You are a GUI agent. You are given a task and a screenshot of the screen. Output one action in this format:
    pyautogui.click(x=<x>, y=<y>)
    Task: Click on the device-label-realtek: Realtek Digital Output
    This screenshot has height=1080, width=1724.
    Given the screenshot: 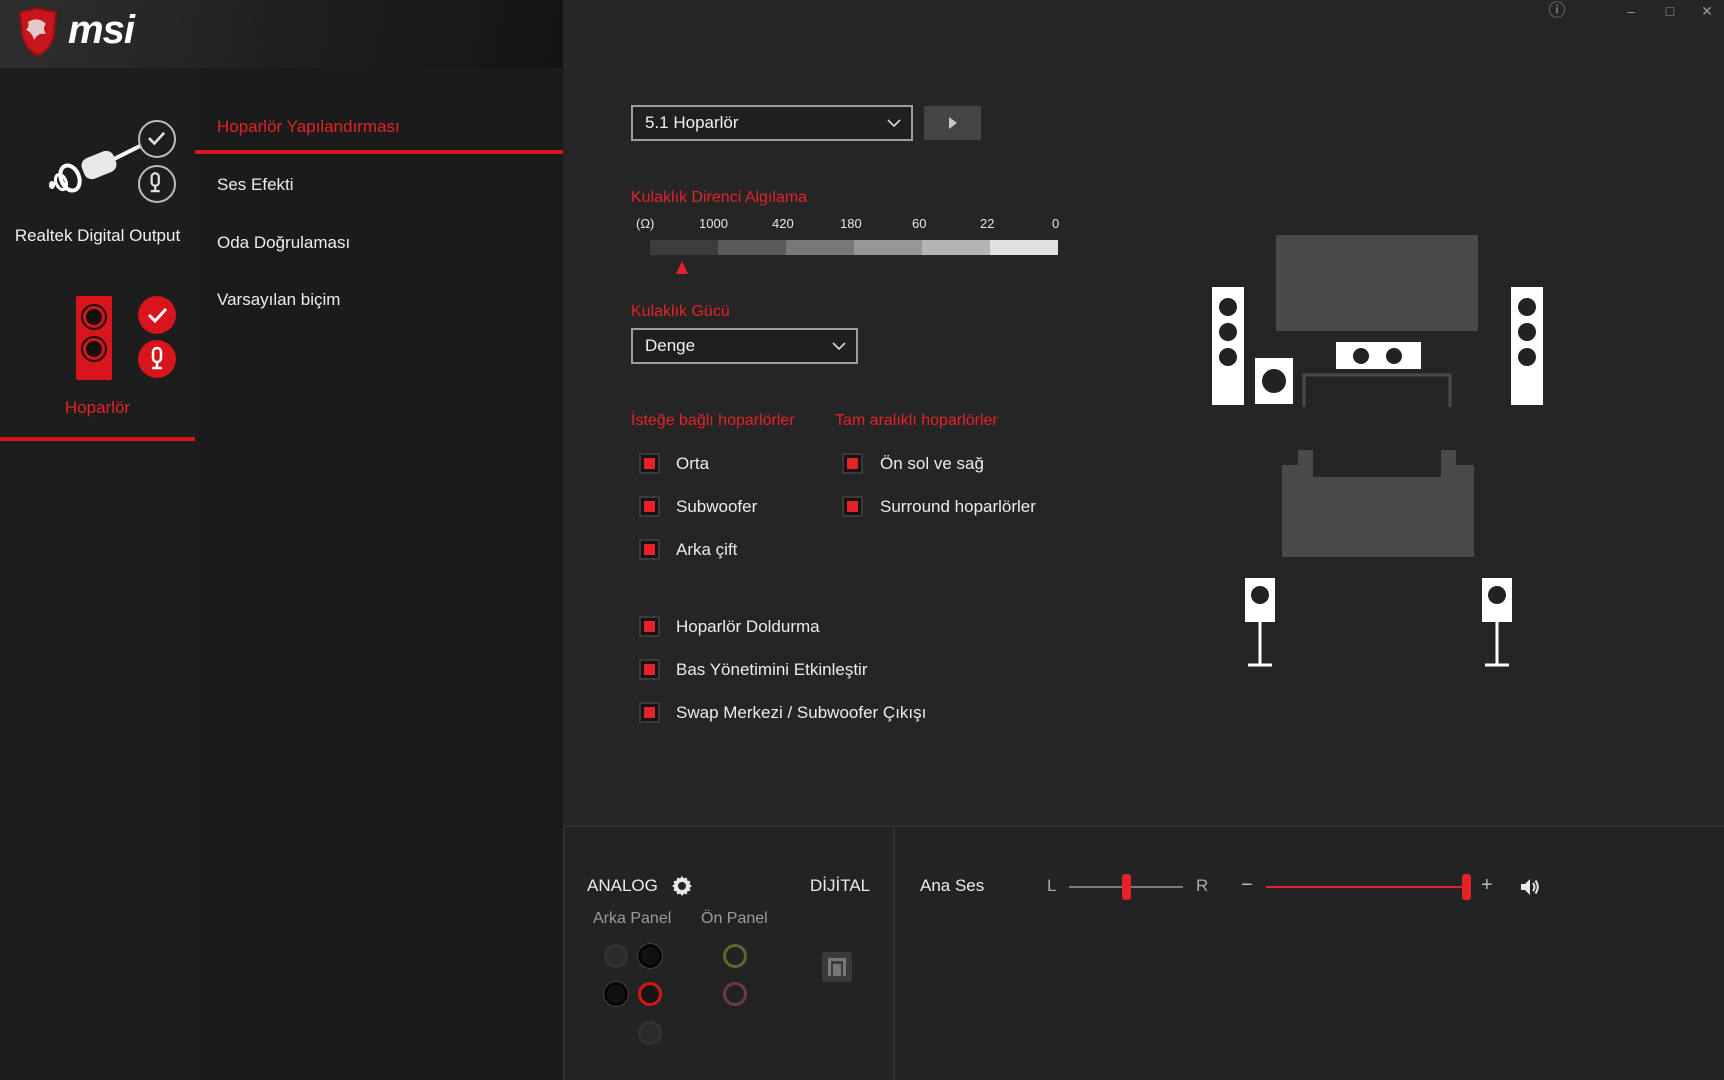 What is the action you would take?
    pyautogui.click(x=97, y=235)
    